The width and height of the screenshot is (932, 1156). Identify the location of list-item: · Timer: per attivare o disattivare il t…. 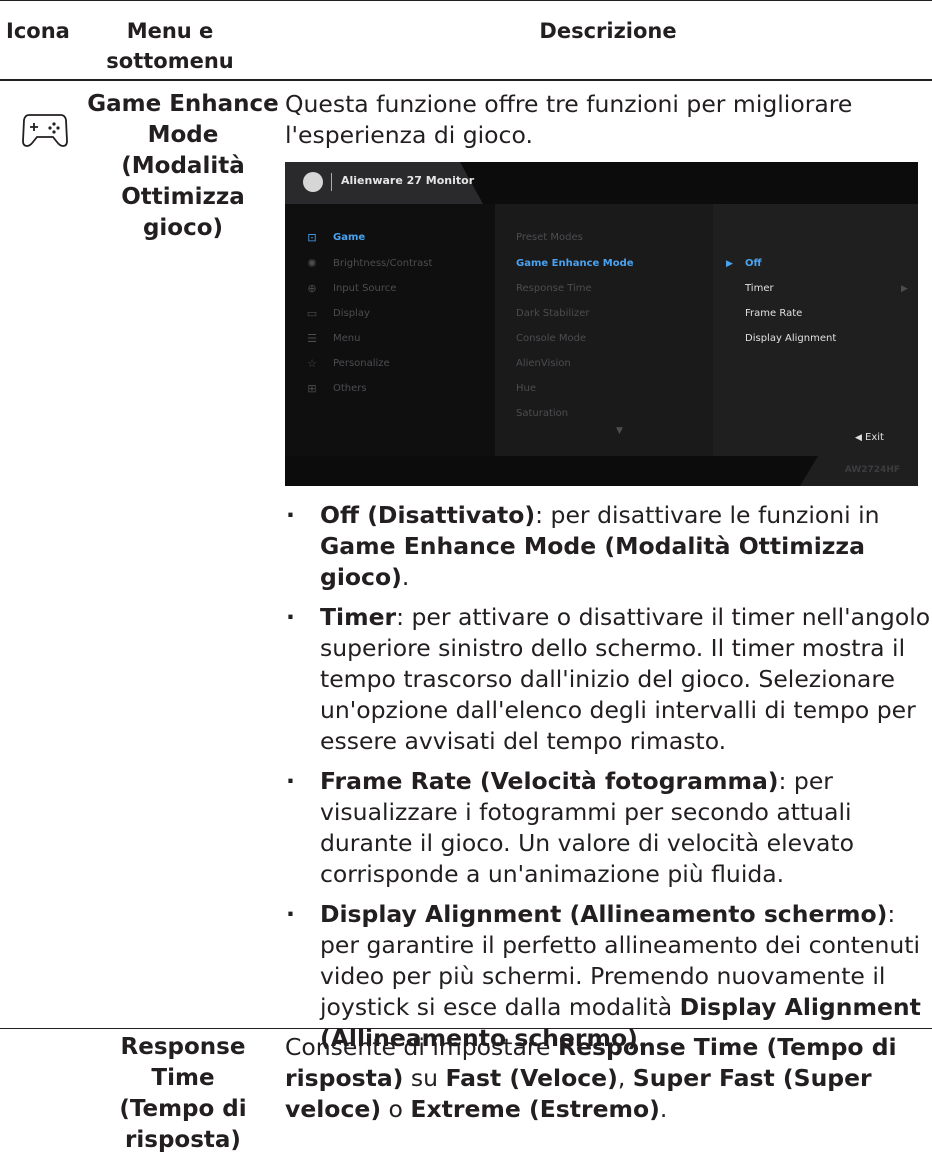
(608, 679).